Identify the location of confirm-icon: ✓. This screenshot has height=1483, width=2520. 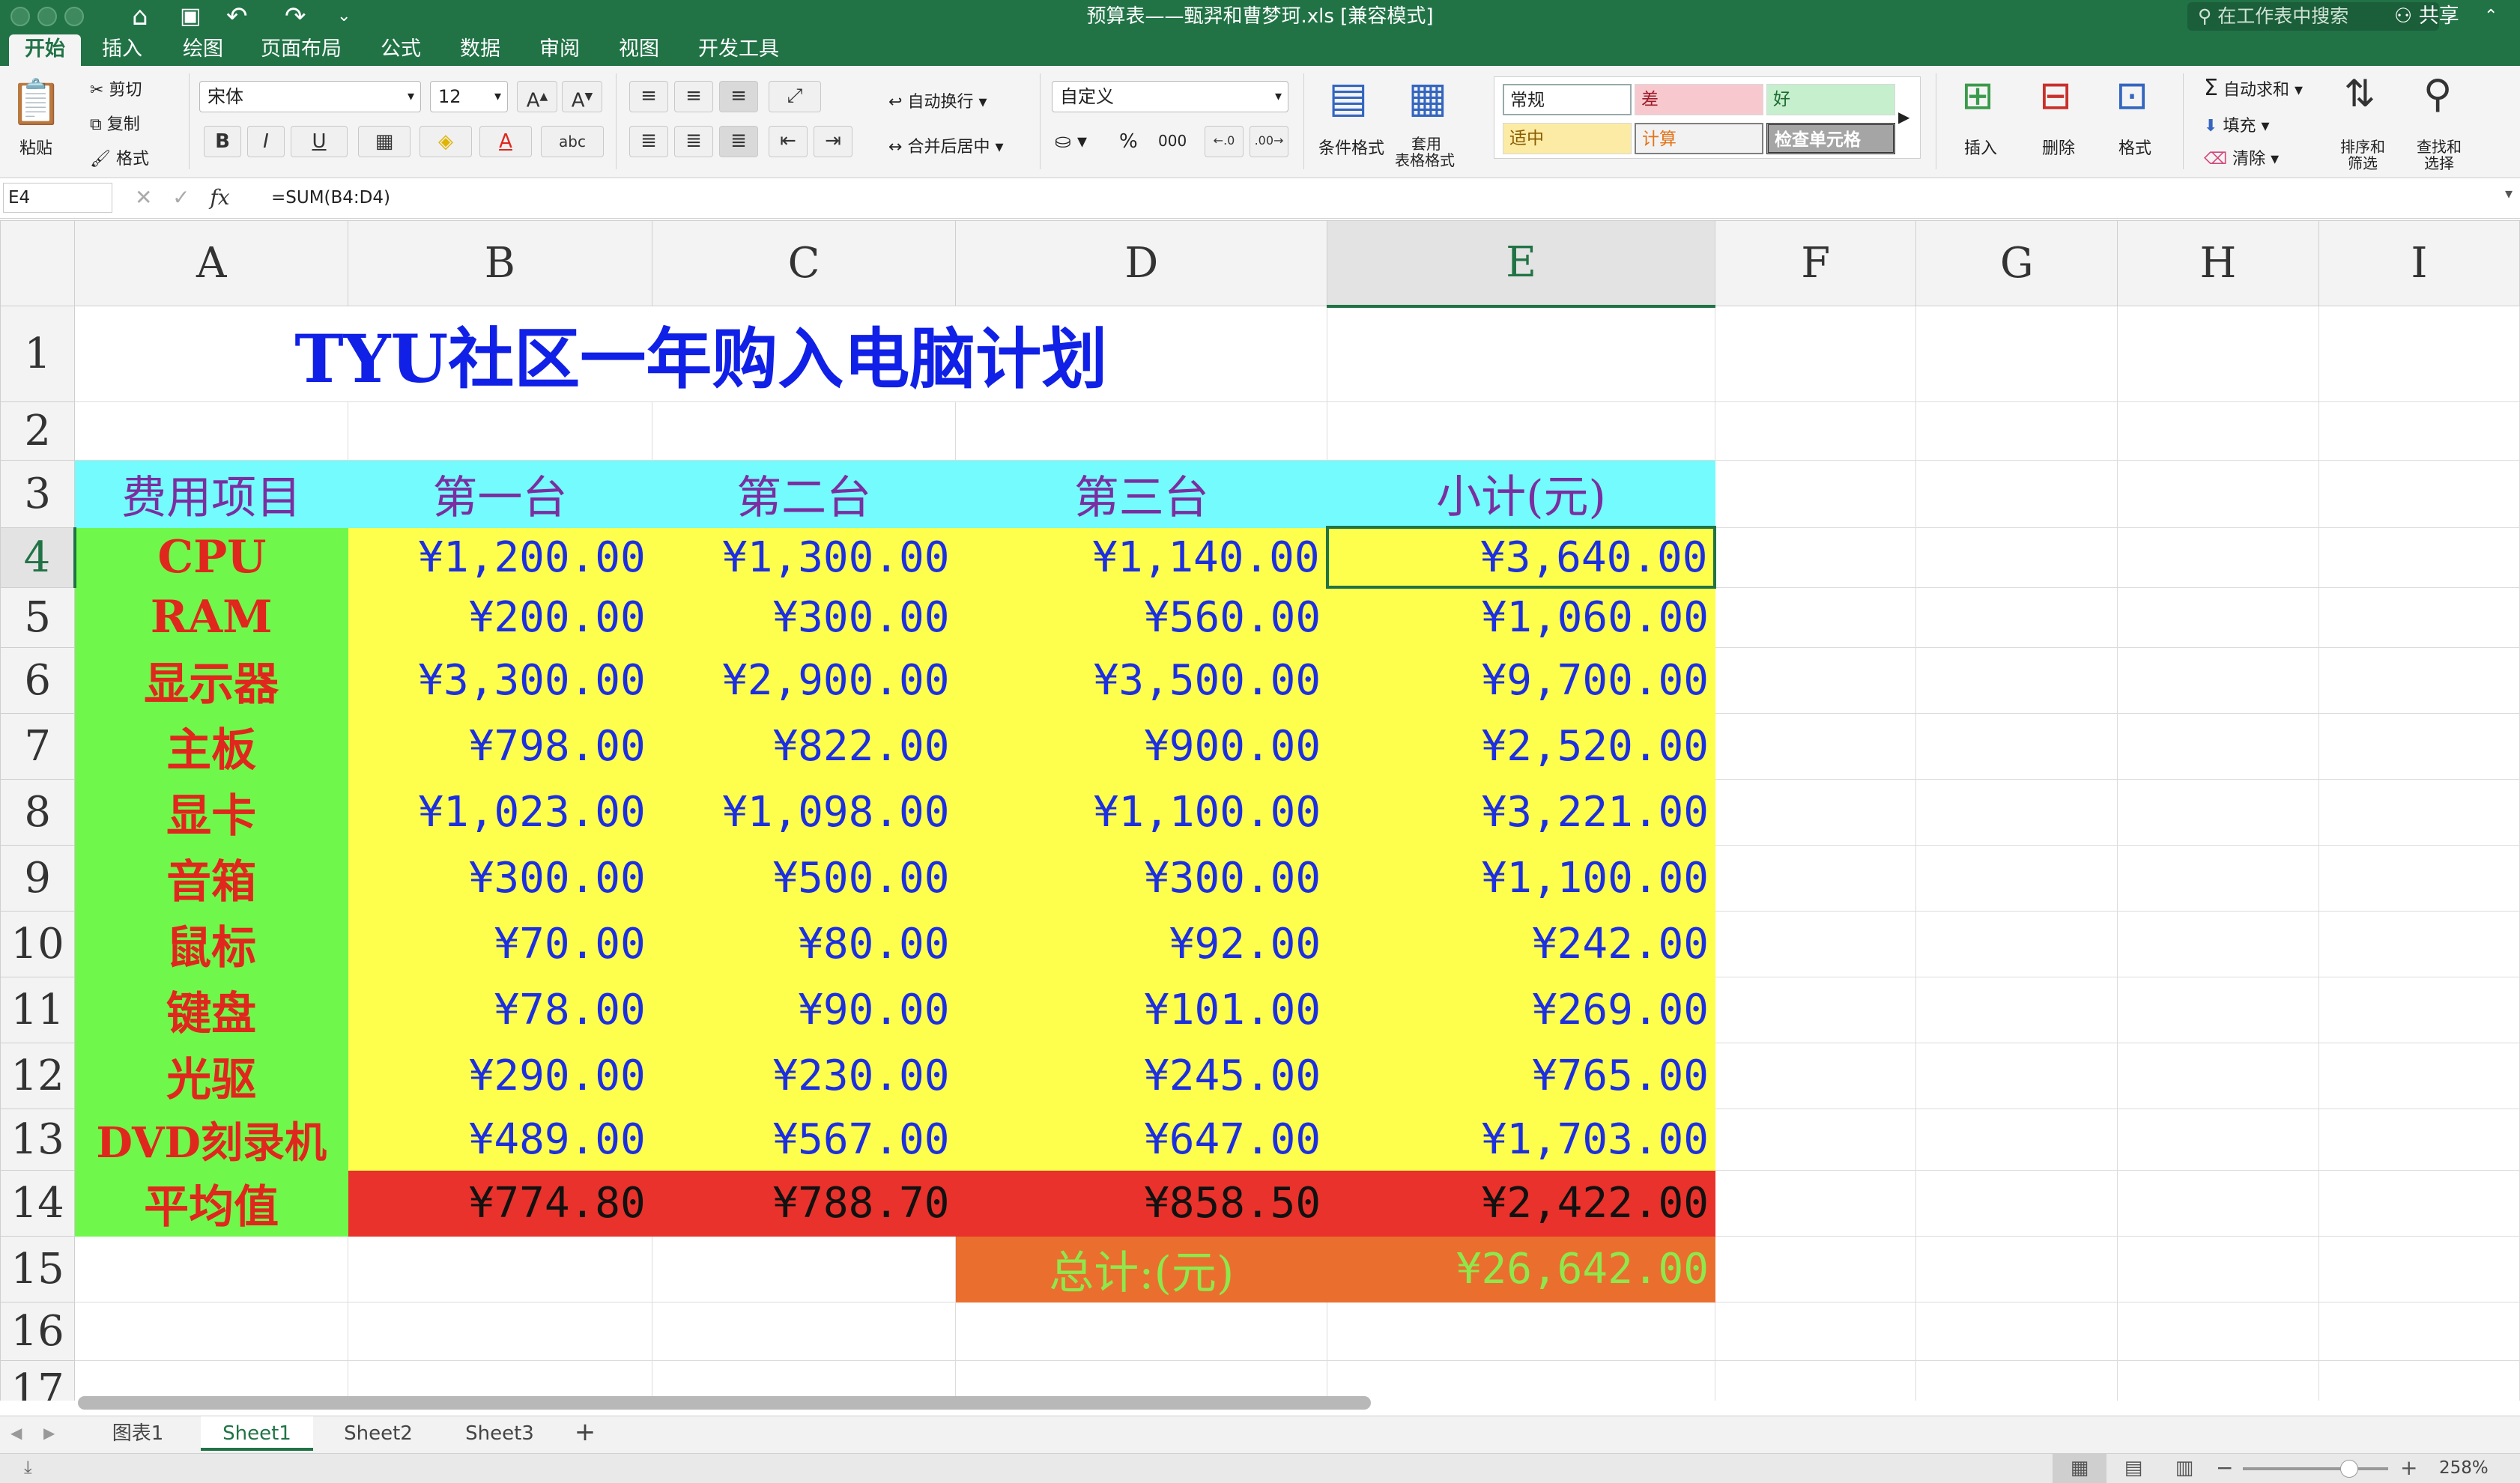
(181, 197).